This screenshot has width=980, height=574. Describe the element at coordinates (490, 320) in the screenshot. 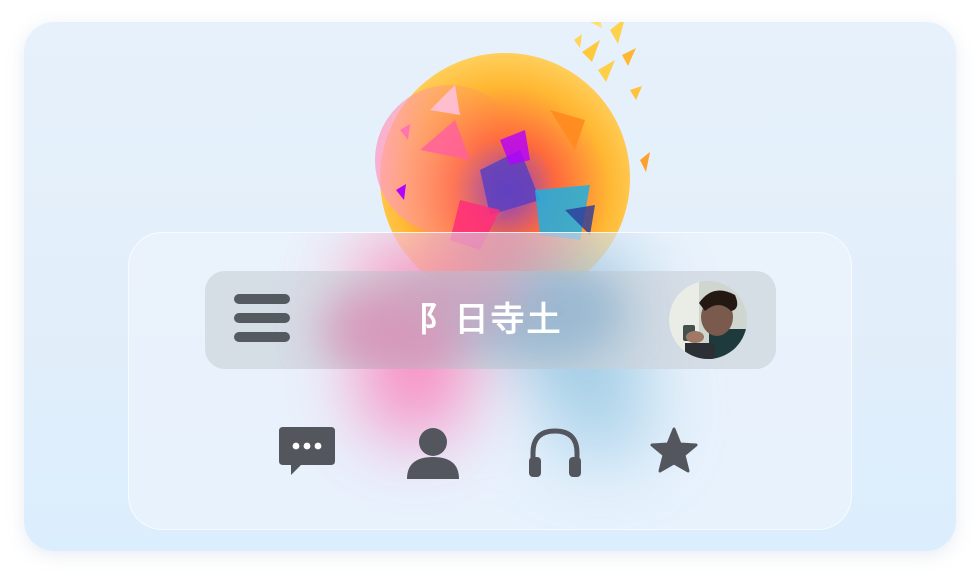

I see `top-navbar: 阝日寺土` at that location.